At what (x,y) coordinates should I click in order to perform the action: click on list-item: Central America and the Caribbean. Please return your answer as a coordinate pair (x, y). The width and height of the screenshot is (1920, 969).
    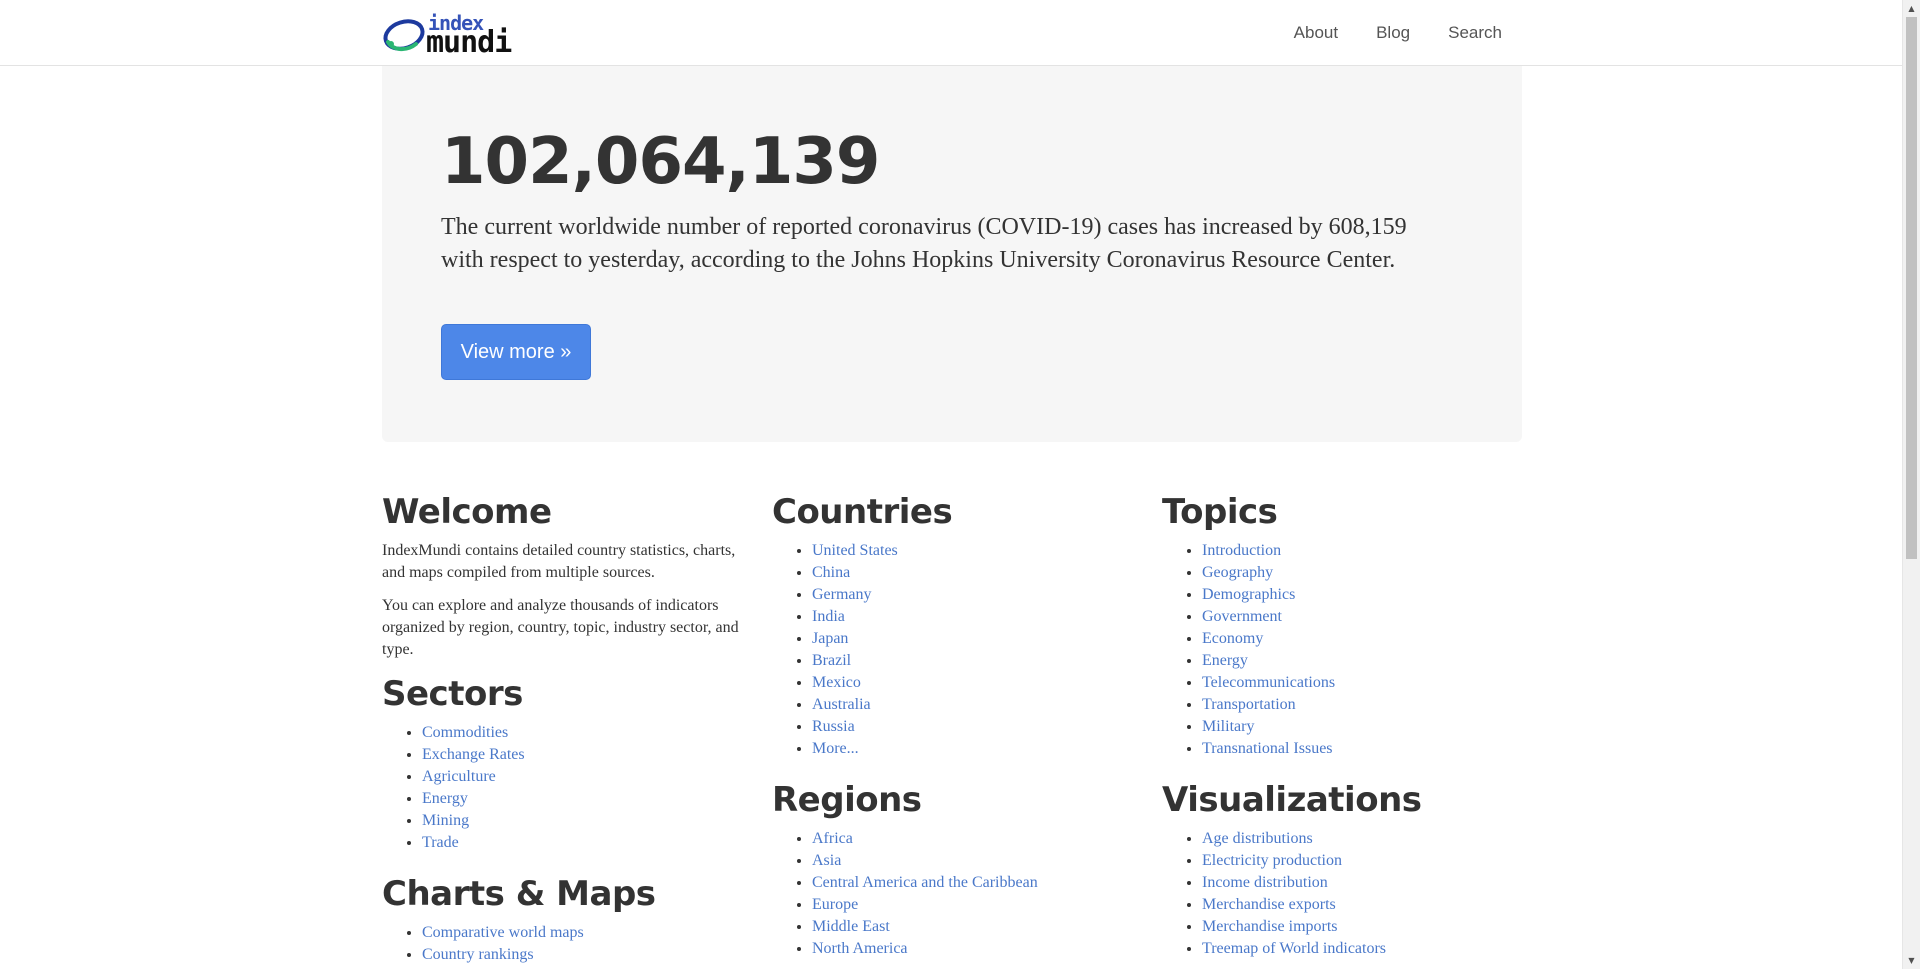
    Looking at the image, I should click on (977, 883).